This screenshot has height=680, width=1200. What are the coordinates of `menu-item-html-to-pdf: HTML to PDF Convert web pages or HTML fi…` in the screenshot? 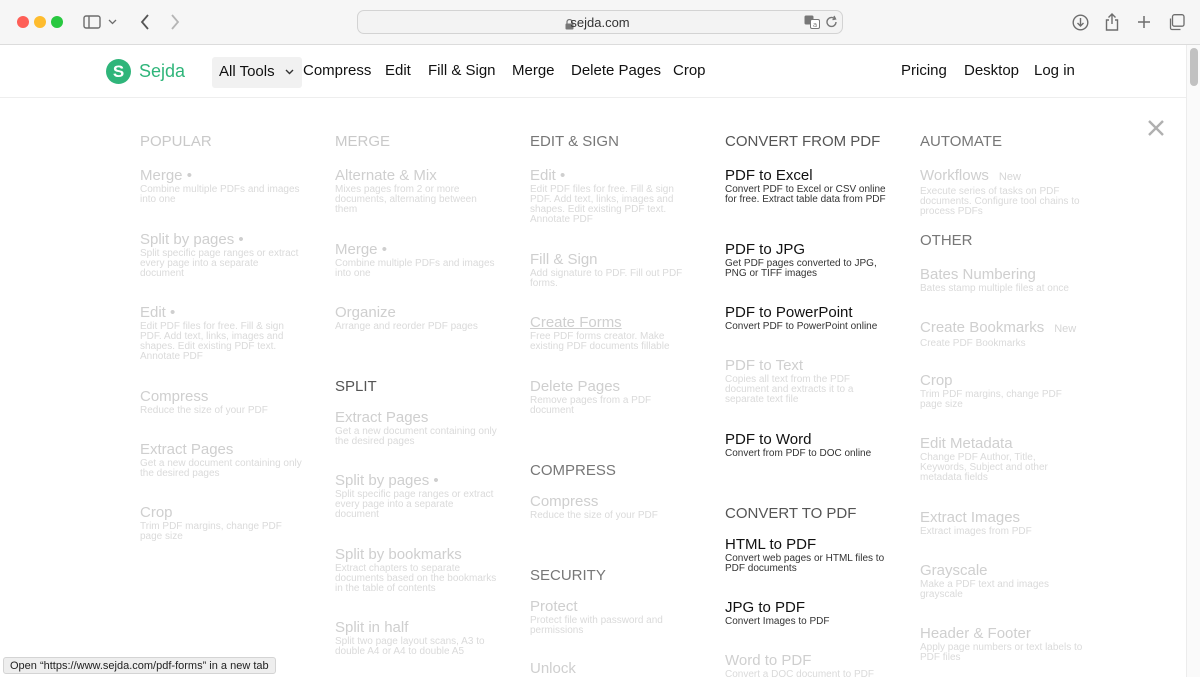 It's located at (807, 555).